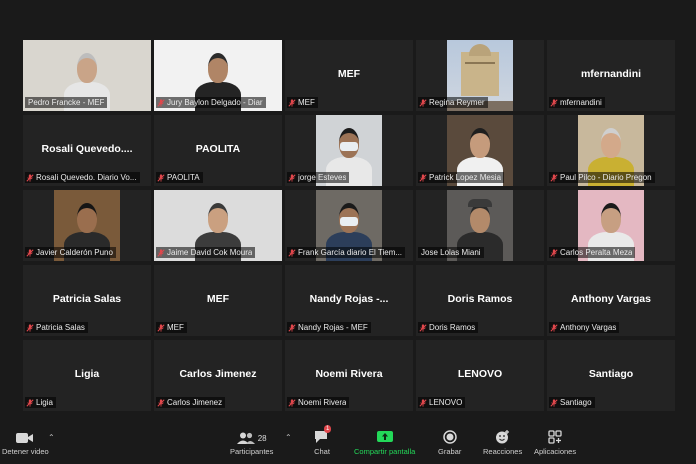 The width and height of the screenshot is (696, 464). I want to click on reactions-button: Reacciones, so click(502, 442).